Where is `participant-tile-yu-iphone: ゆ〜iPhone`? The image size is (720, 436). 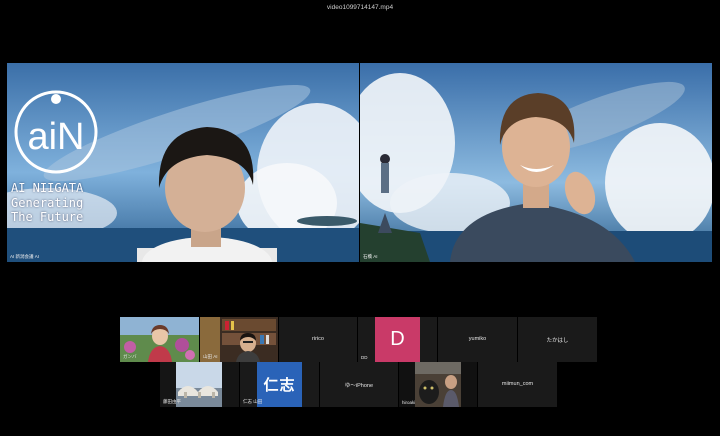 participant-tile-yu-iphone: ゆ〜iPhone is located at coordinates (359, 384).